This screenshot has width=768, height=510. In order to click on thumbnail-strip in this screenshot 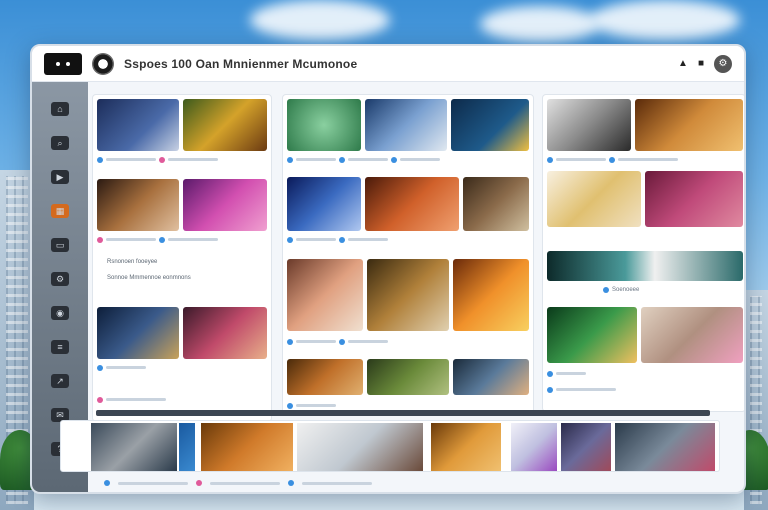, I will do `click(390, 446)`.